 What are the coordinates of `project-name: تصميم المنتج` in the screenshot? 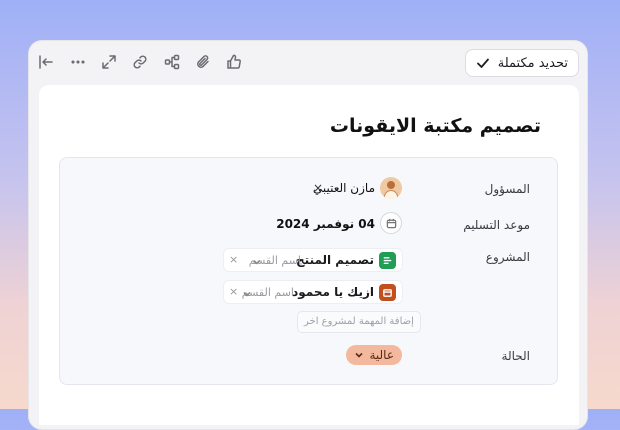 It's located at (335, 260).